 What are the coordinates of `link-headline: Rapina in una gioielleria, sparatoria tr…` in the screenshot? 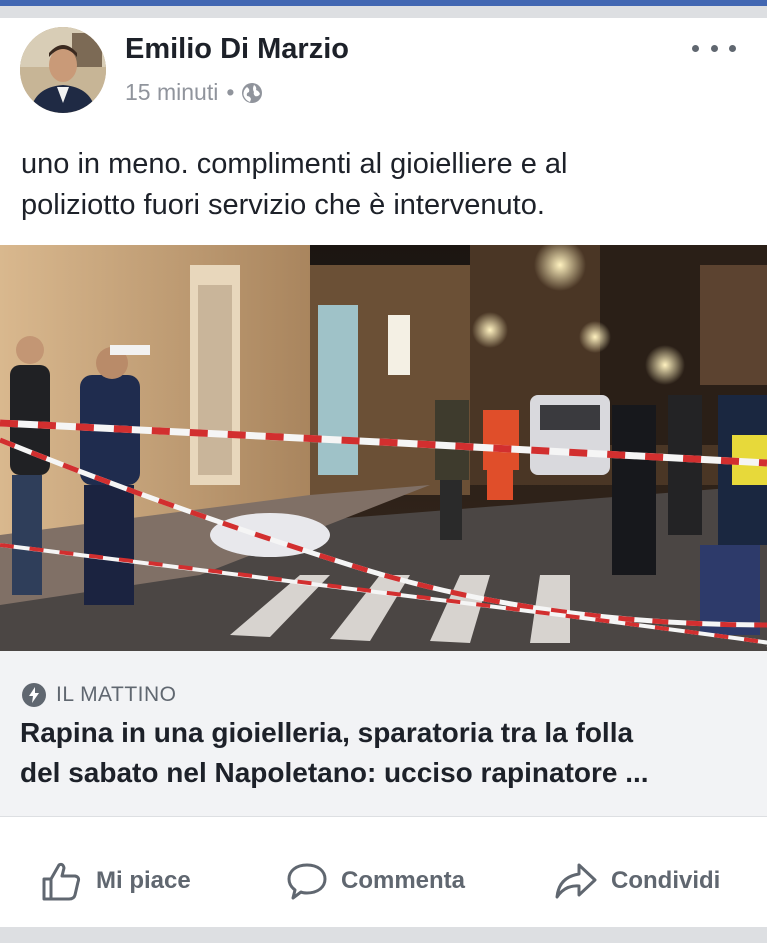 It's located at (385, 753).